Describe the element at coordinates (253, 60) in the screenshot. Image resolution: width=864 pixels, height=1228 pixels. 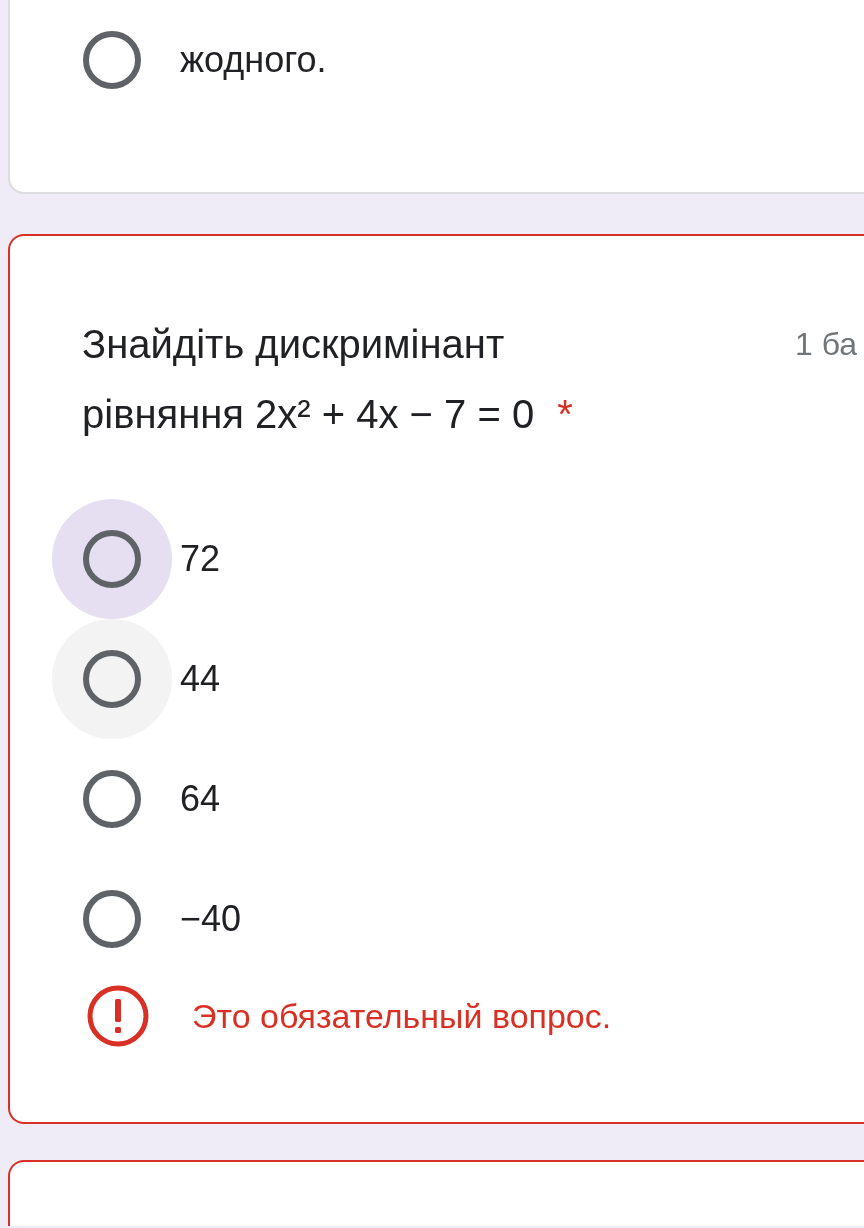
I see `option-label: жодного.` at that location.